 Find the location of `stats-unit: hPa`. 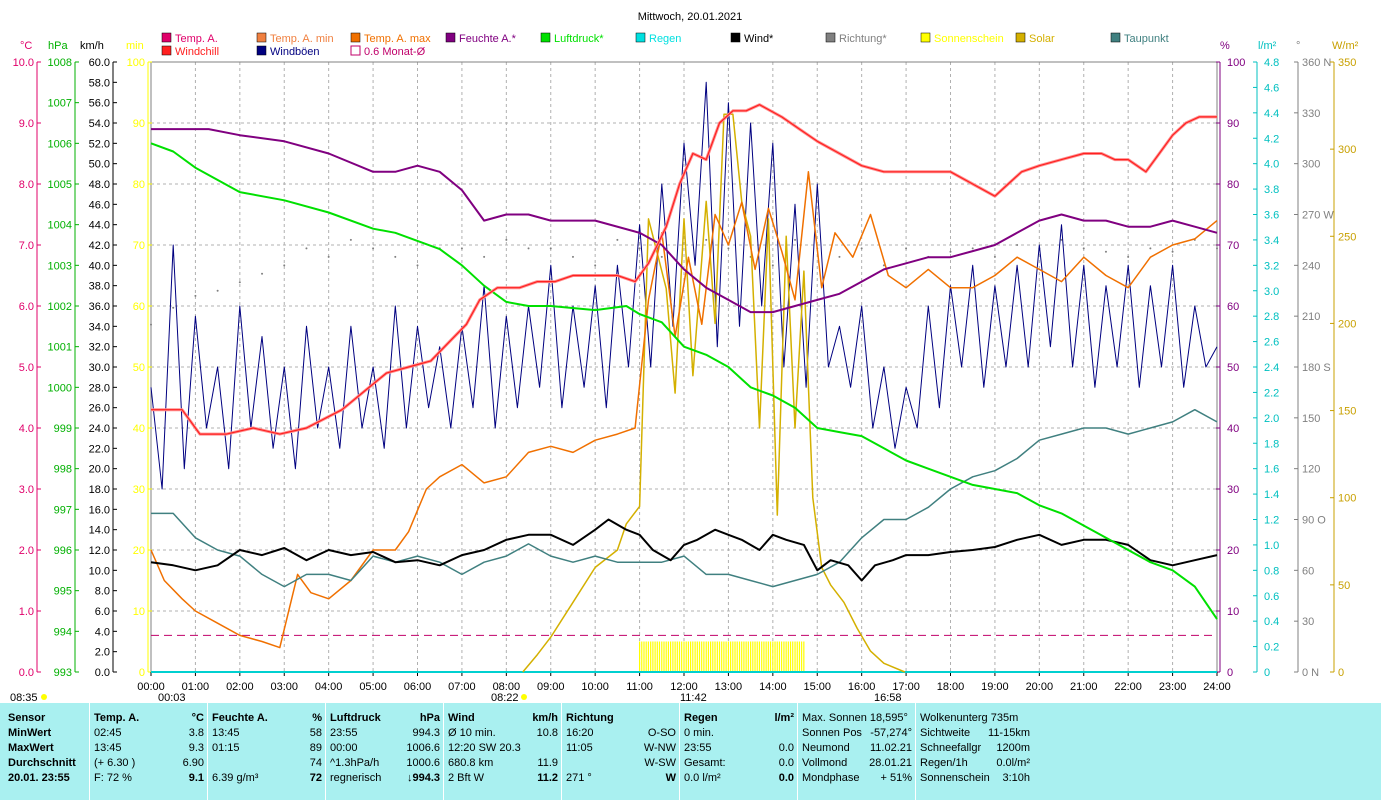

stats-unit: hPa is located at coordinates (429, 718).